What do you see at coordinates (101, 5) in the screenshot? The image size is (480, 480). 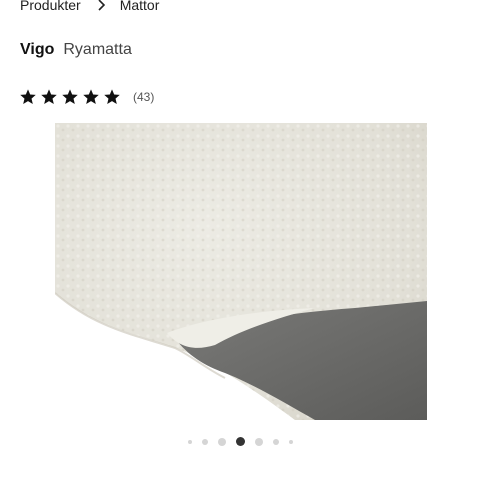 I see `chevron-right-icon` at bounding box center [101, 5].